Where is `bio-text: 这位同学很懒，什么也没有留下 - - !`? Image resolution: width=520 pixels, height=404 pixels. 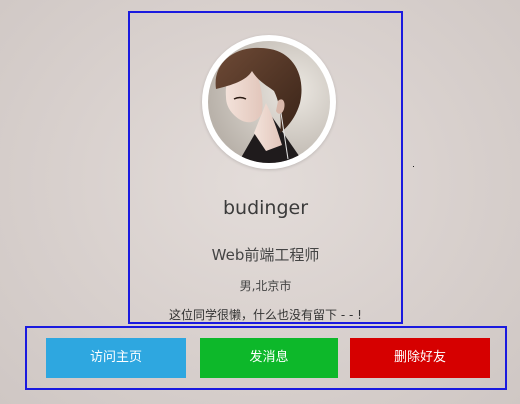 bio-text: 这位同学很懒，什么也没有留下 - - ! is located at coordinates (265, 315).